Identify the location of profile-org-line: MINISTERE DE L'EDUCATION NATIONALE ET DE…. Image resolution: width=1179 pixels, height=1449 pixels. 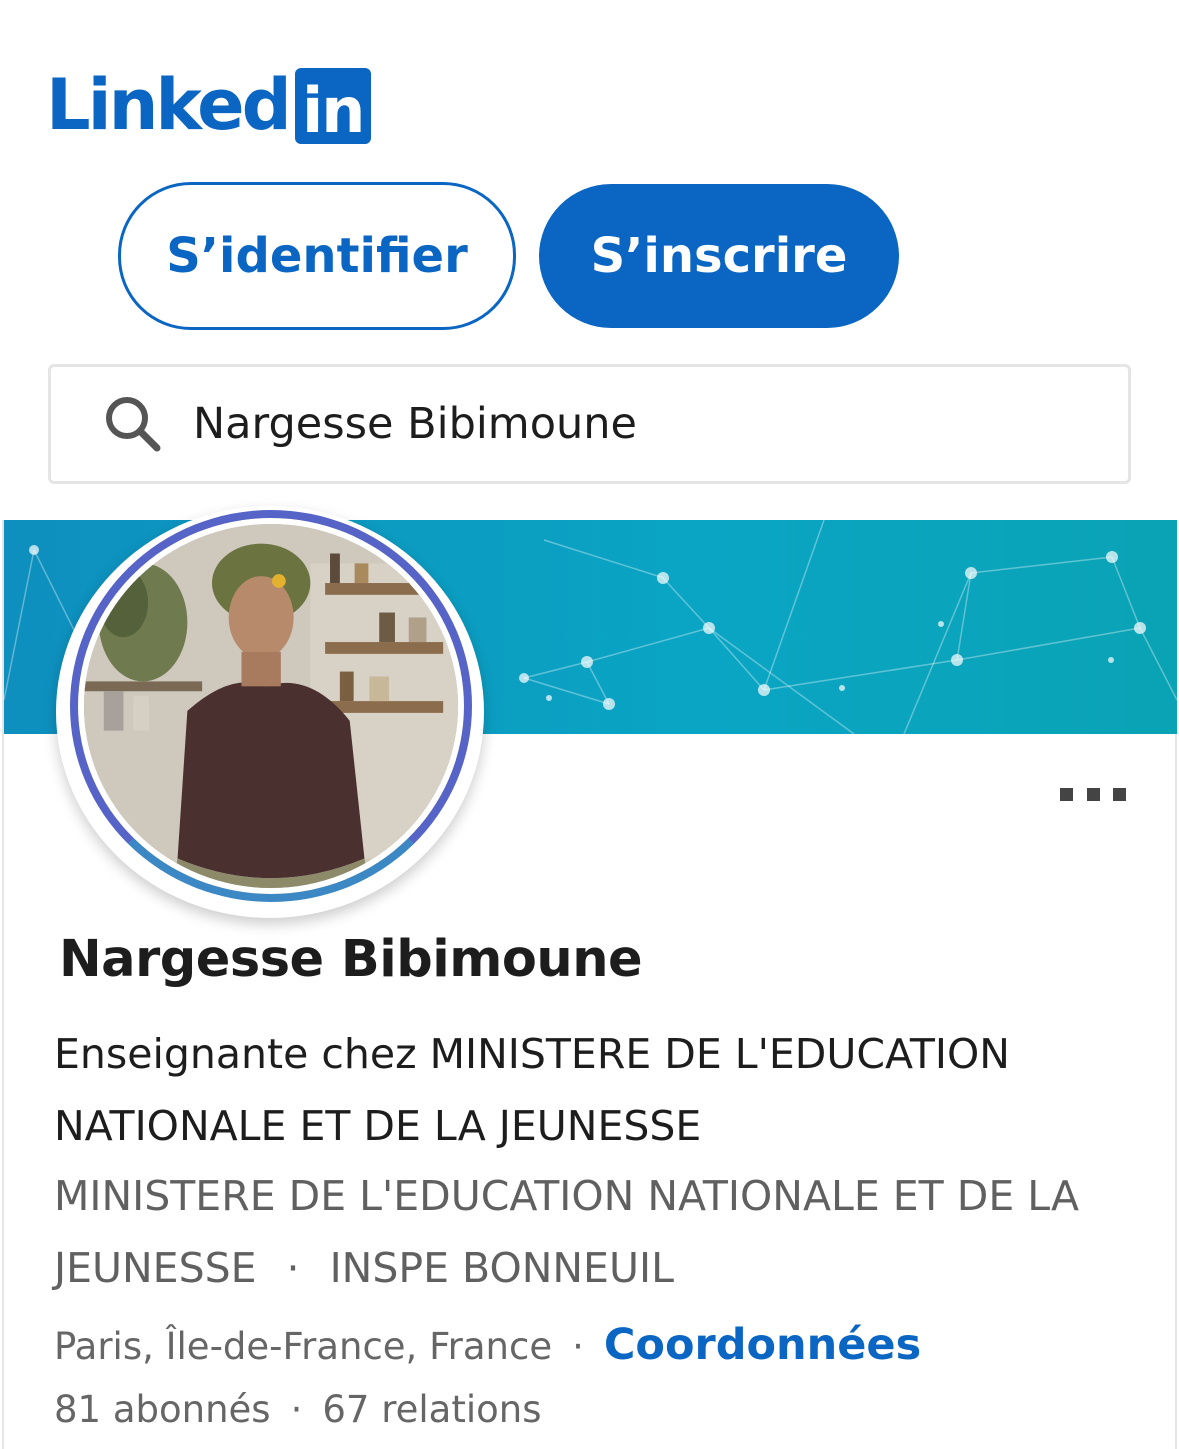
(604, 1232).